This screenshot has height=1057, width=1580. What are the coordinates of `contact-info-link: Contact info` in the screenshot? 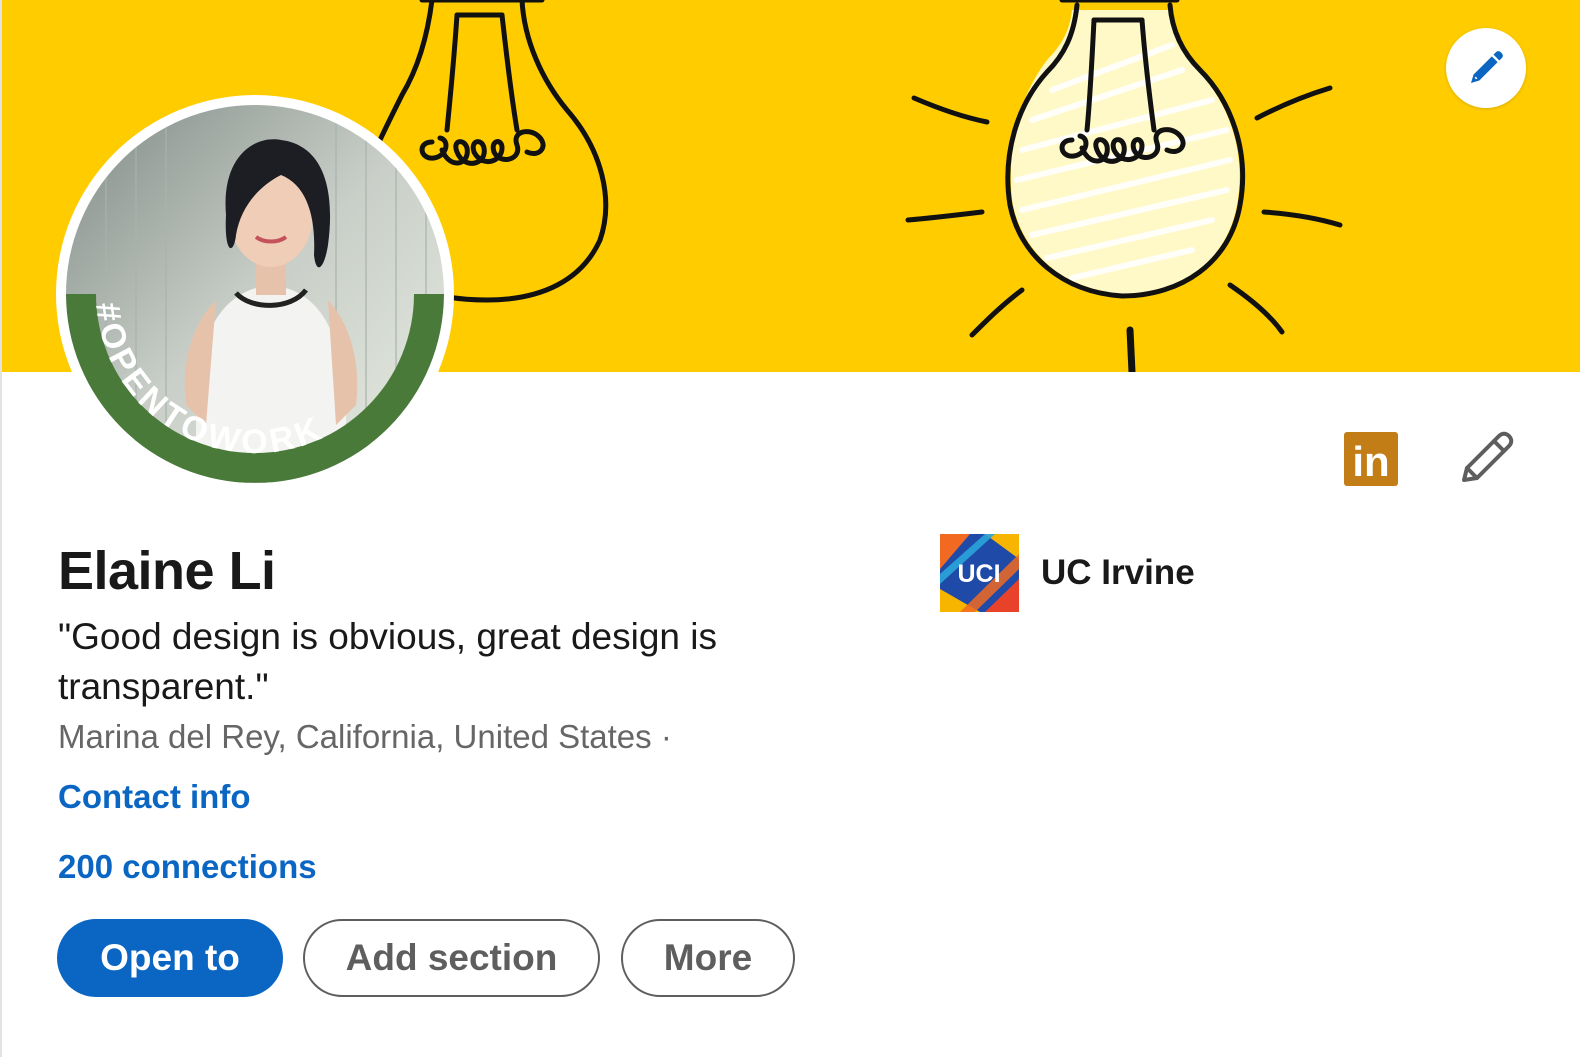 It's located at (154, 797).